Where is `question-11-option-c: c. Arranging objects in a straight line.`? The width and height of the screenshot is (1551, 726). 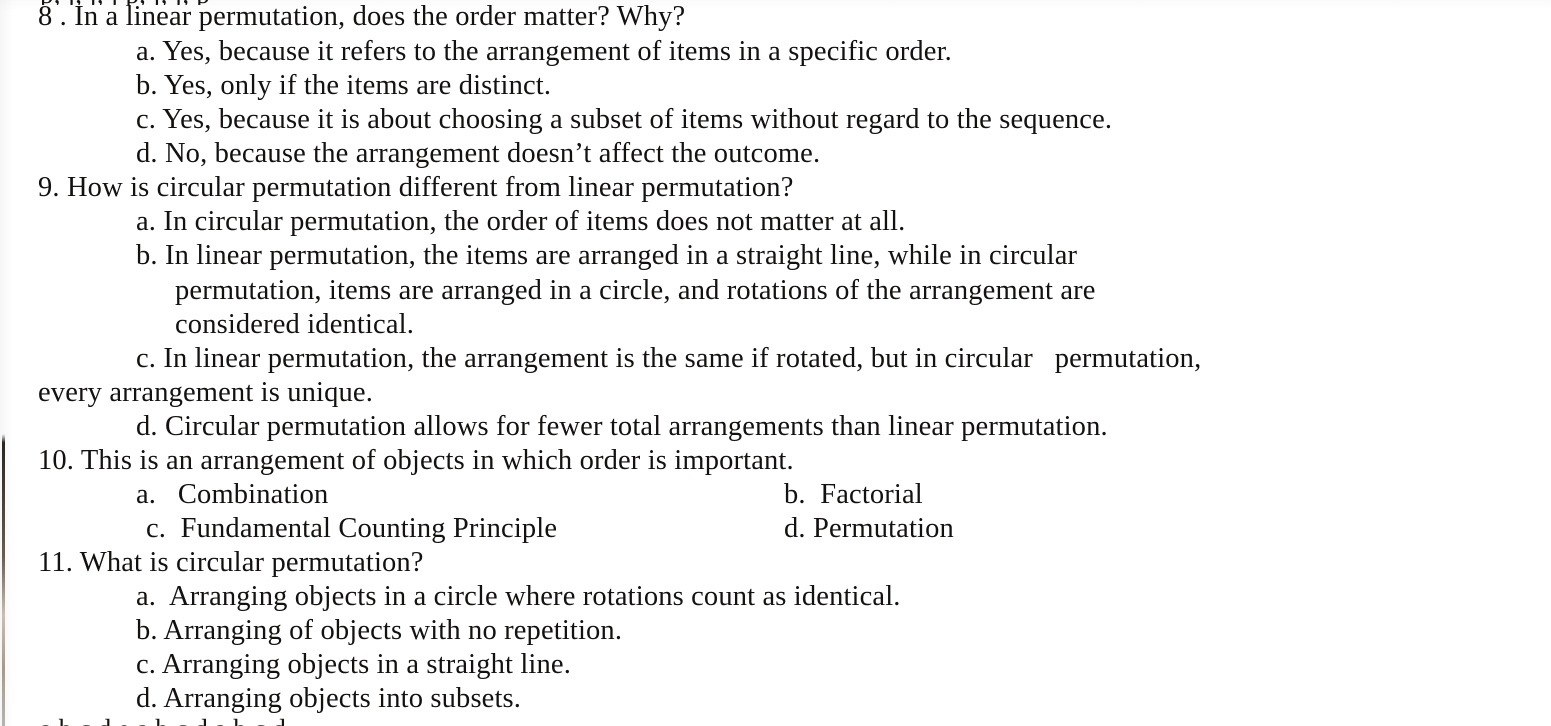 question-11-option-c: c. Arranging objects in a straight line. is located at coordinates (353, 664).